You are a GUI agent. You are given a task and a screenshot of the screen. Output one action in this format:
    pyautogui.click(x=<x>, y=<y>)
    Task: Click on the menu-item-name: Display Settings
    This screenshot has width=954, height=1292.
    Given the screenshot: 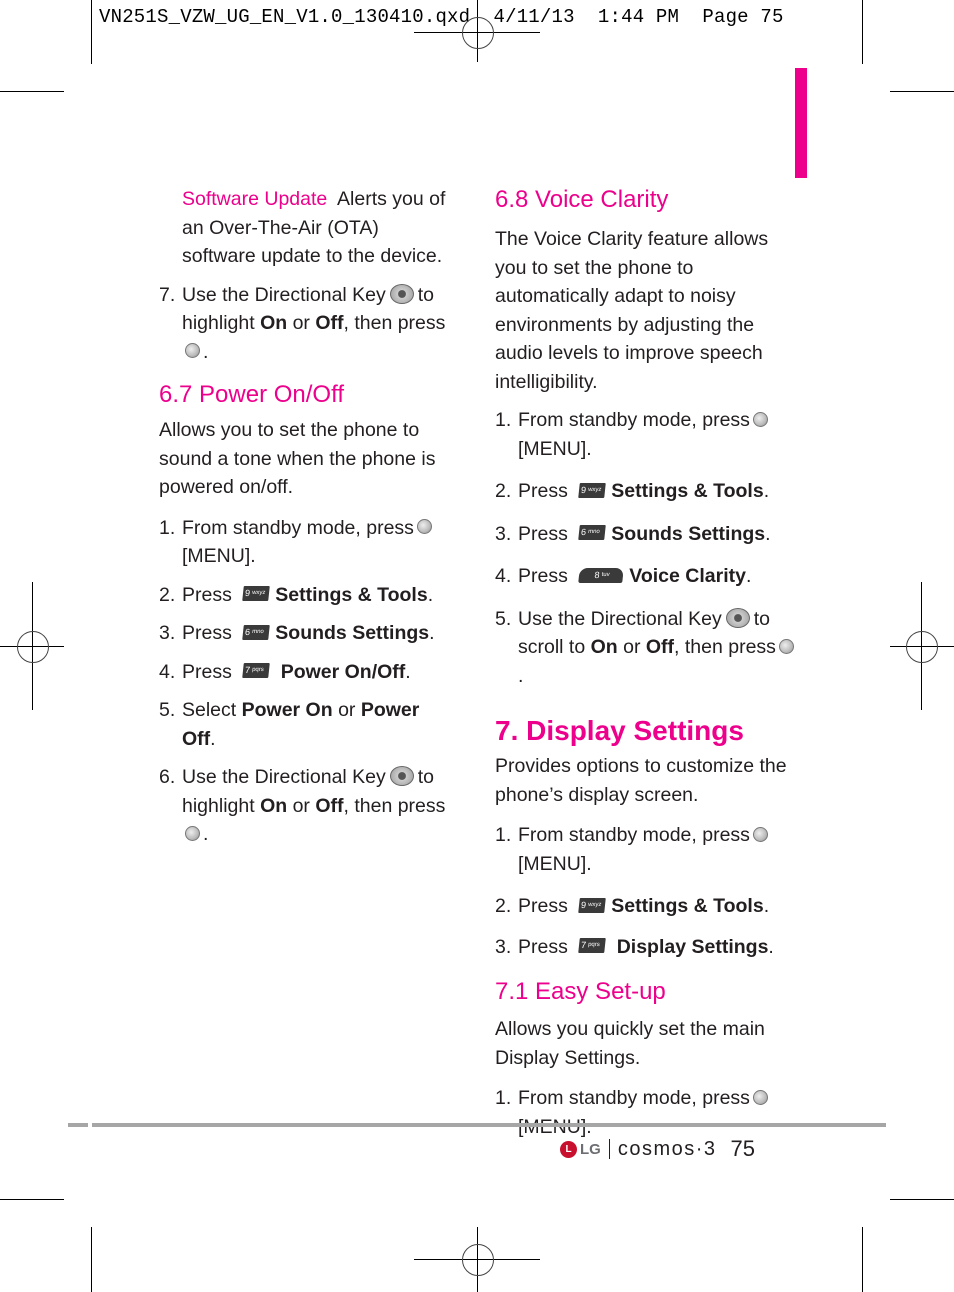 What is the action you would take?
    pyautogui.click(x=692, y=946)
    